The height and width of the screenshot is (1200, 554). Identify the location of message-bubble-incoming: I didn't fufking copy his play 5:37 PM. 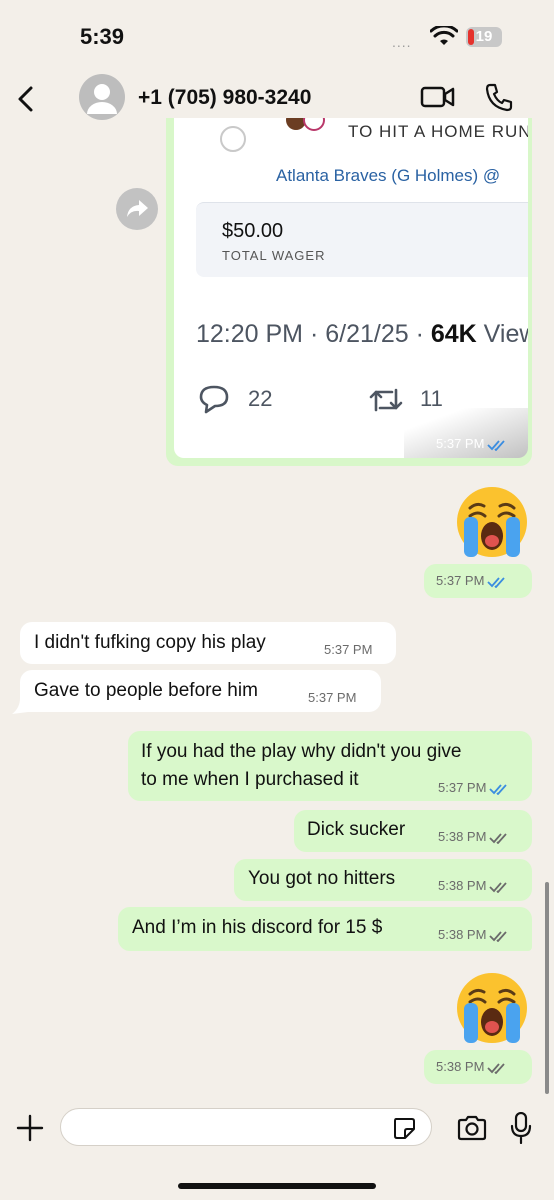
(208, 643).